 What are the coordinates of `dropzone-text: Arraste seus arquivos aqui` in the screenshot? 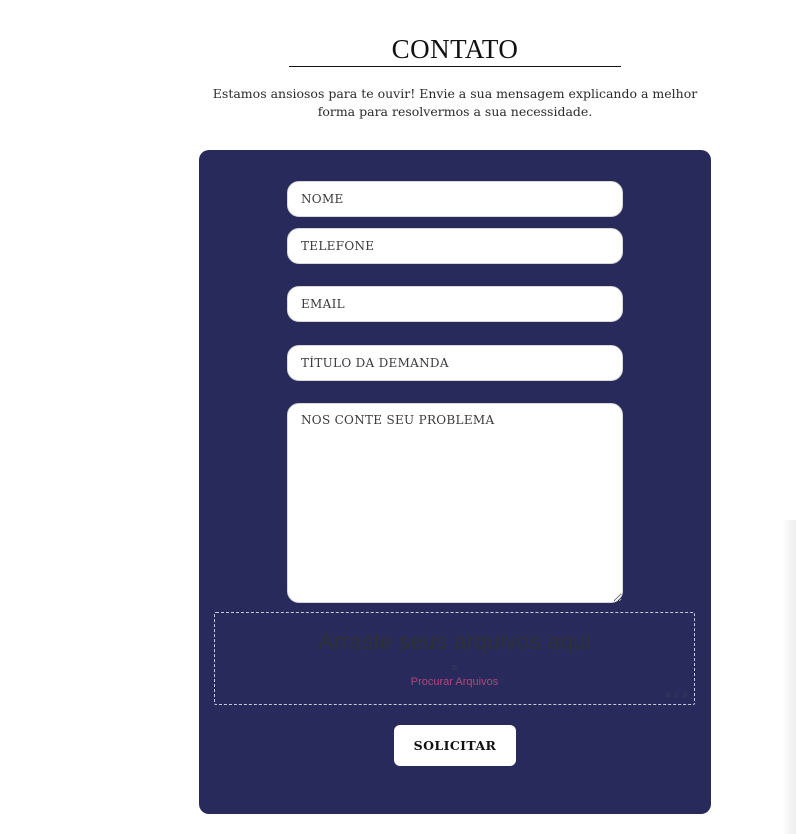 It's located at (454, 641).